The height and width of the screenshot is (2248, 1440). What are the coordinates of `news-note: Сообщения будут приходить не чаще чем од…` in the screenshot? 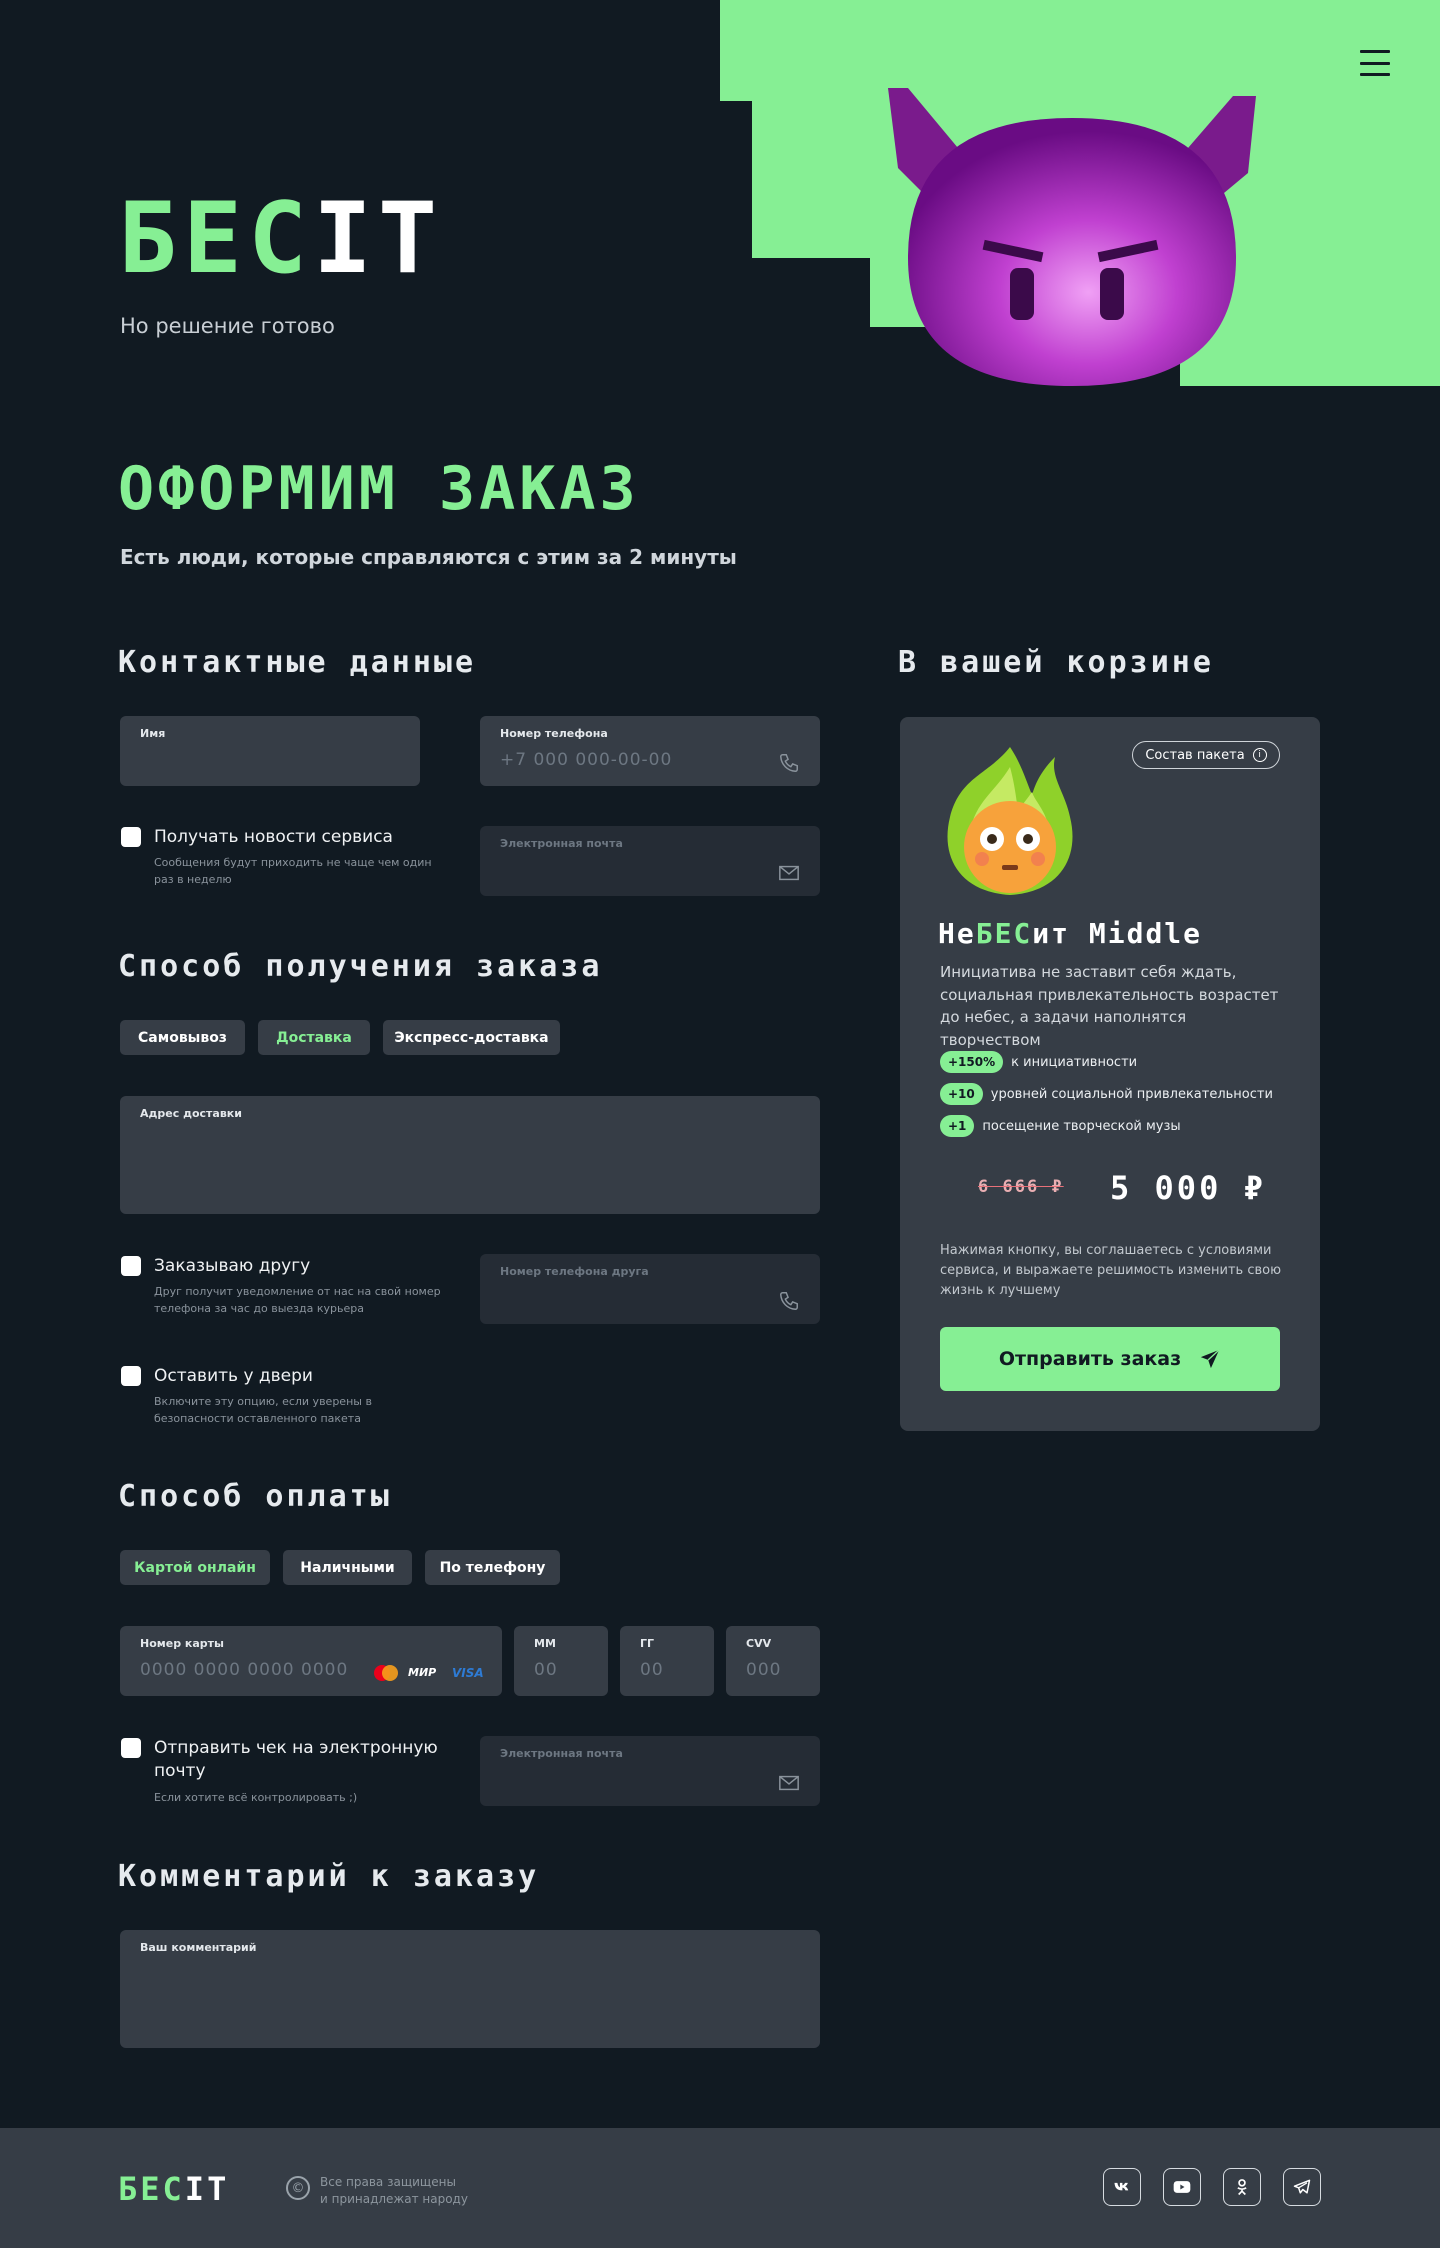 It's located at (293, 871).